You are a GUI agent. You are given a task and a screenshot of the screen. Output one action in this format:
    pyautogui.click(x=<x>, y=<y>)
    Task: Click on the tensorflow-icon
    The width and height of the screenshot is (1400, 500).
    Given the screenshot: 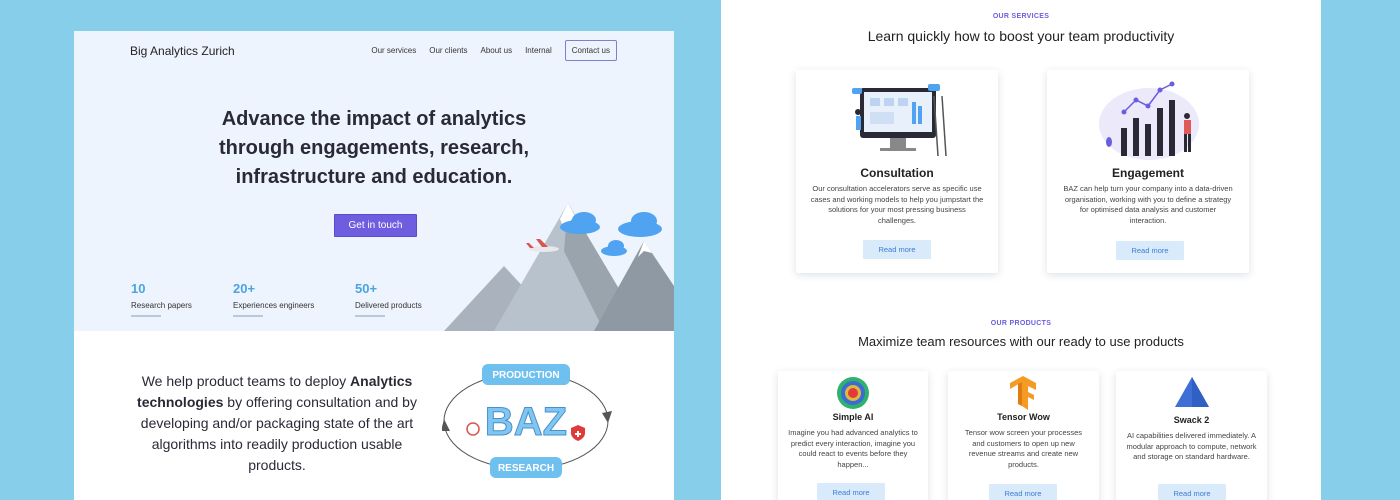 What is the action you would take?
    pyautogui.click(x=1023, y=393)
    